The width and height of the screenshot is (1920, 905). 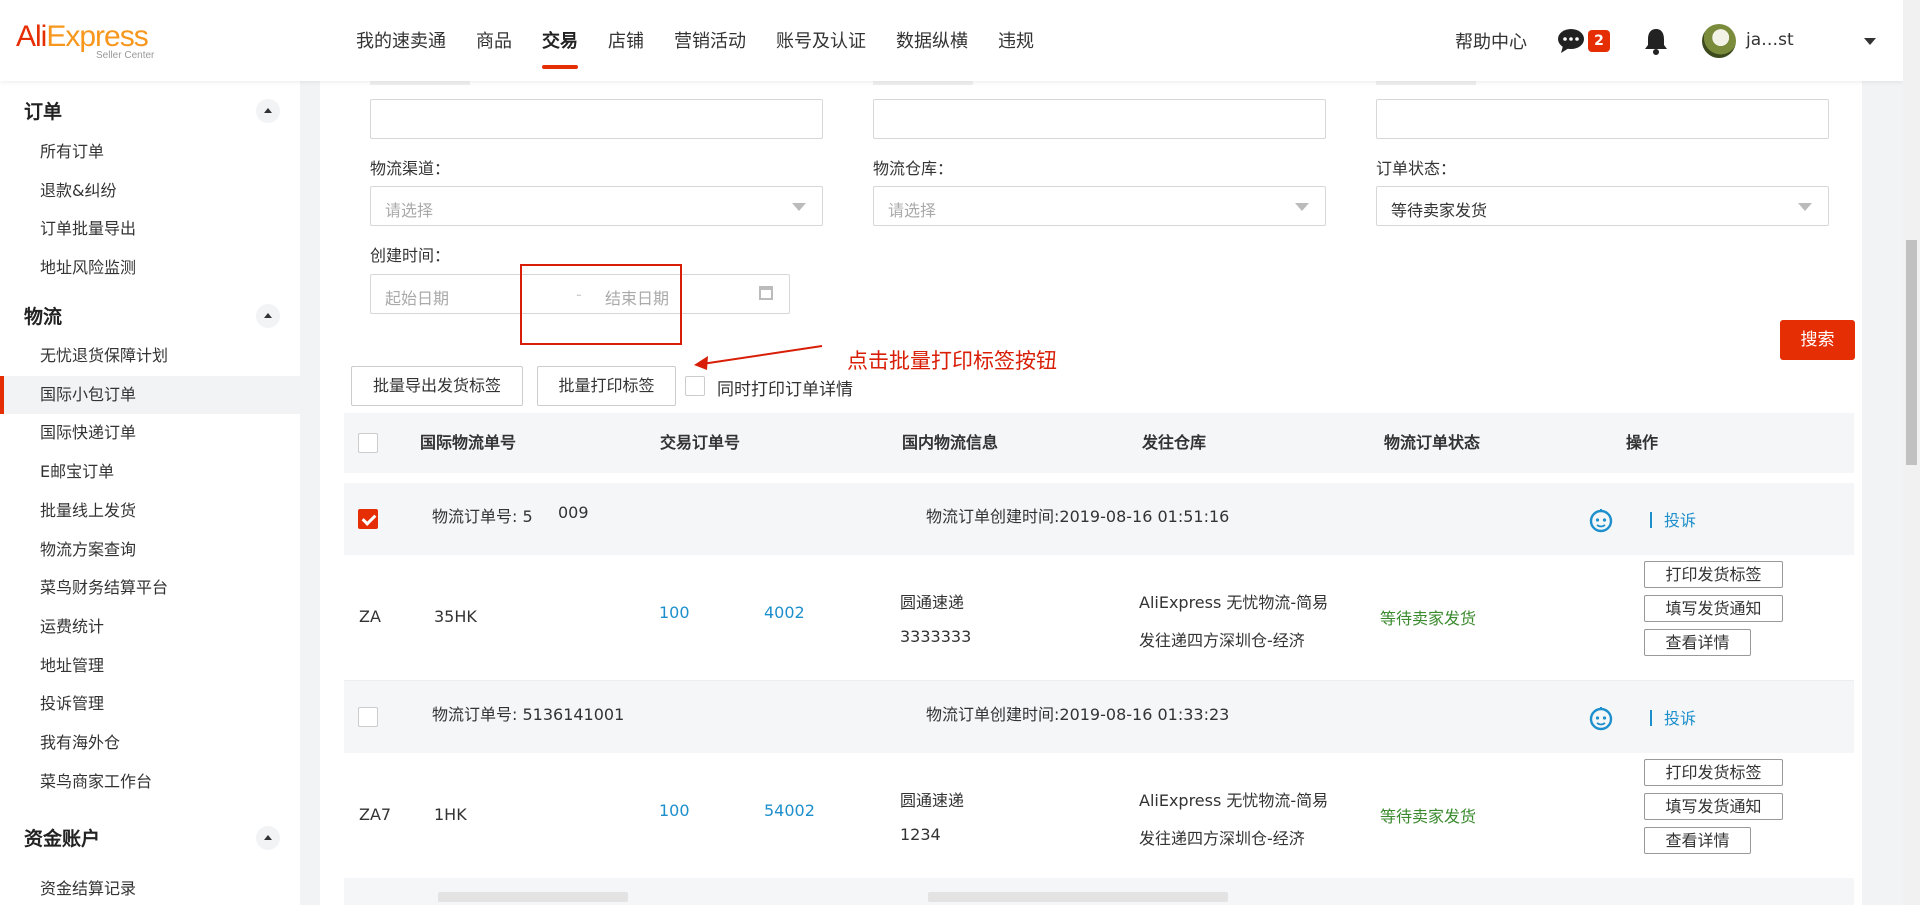 I want to click on create-time-label: 创建时间：, so click(x=410, y=255).